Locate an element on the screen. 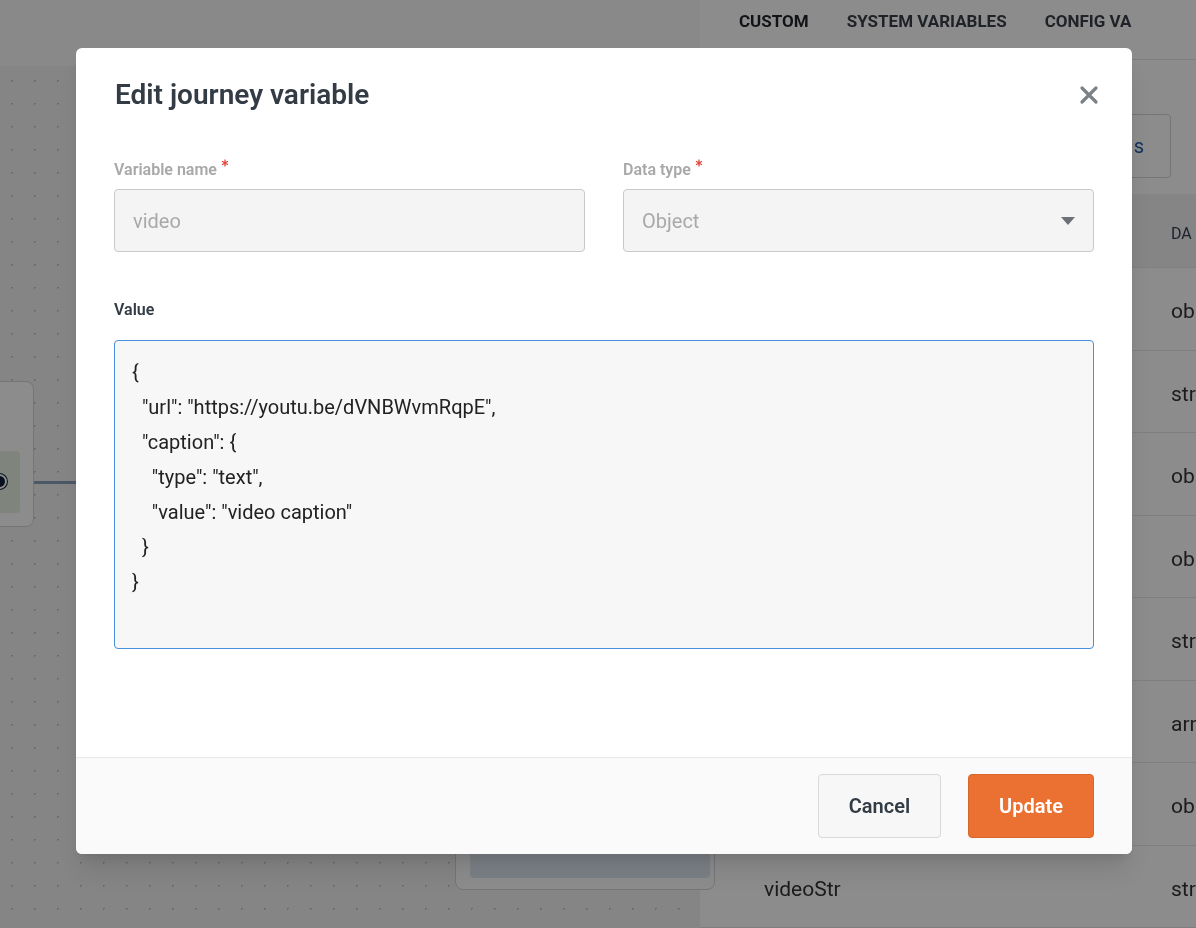  close-icon is located at coordinates (1089, 95).